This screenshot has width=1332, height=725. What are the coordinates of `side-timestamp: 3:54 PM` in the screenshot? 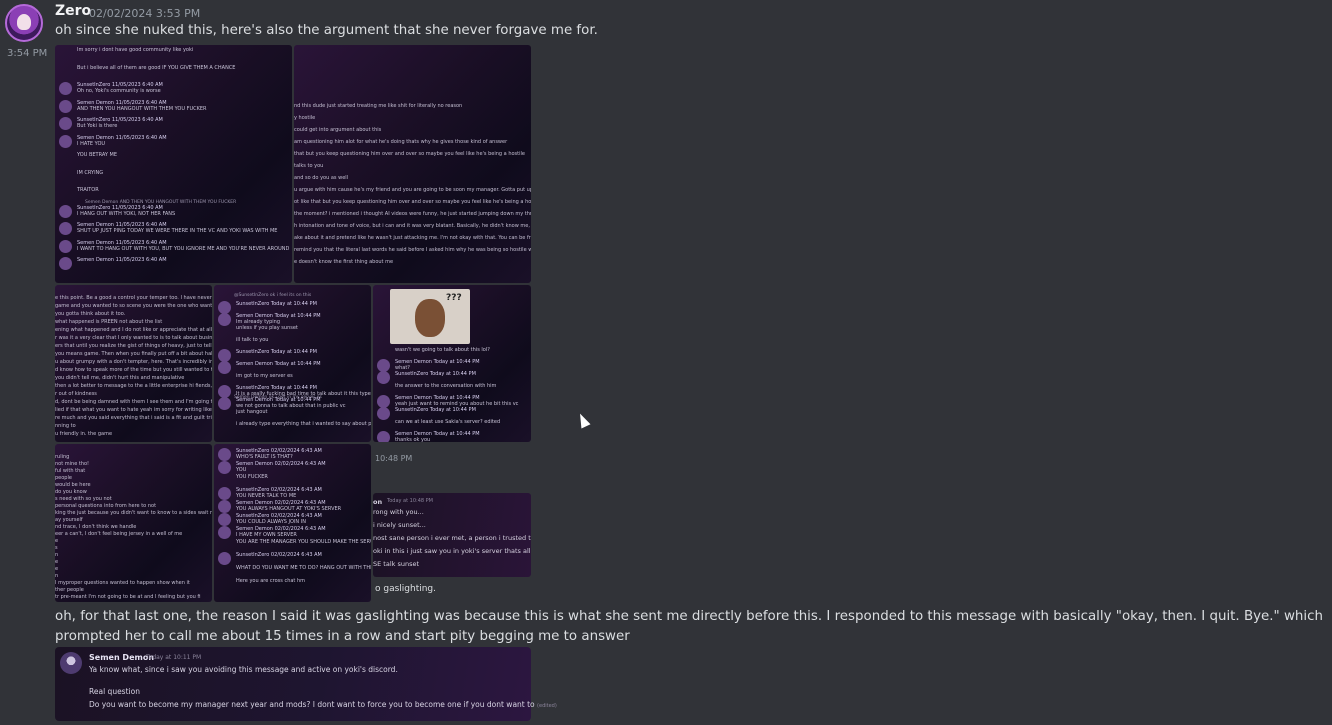 It's located at (27, 53).